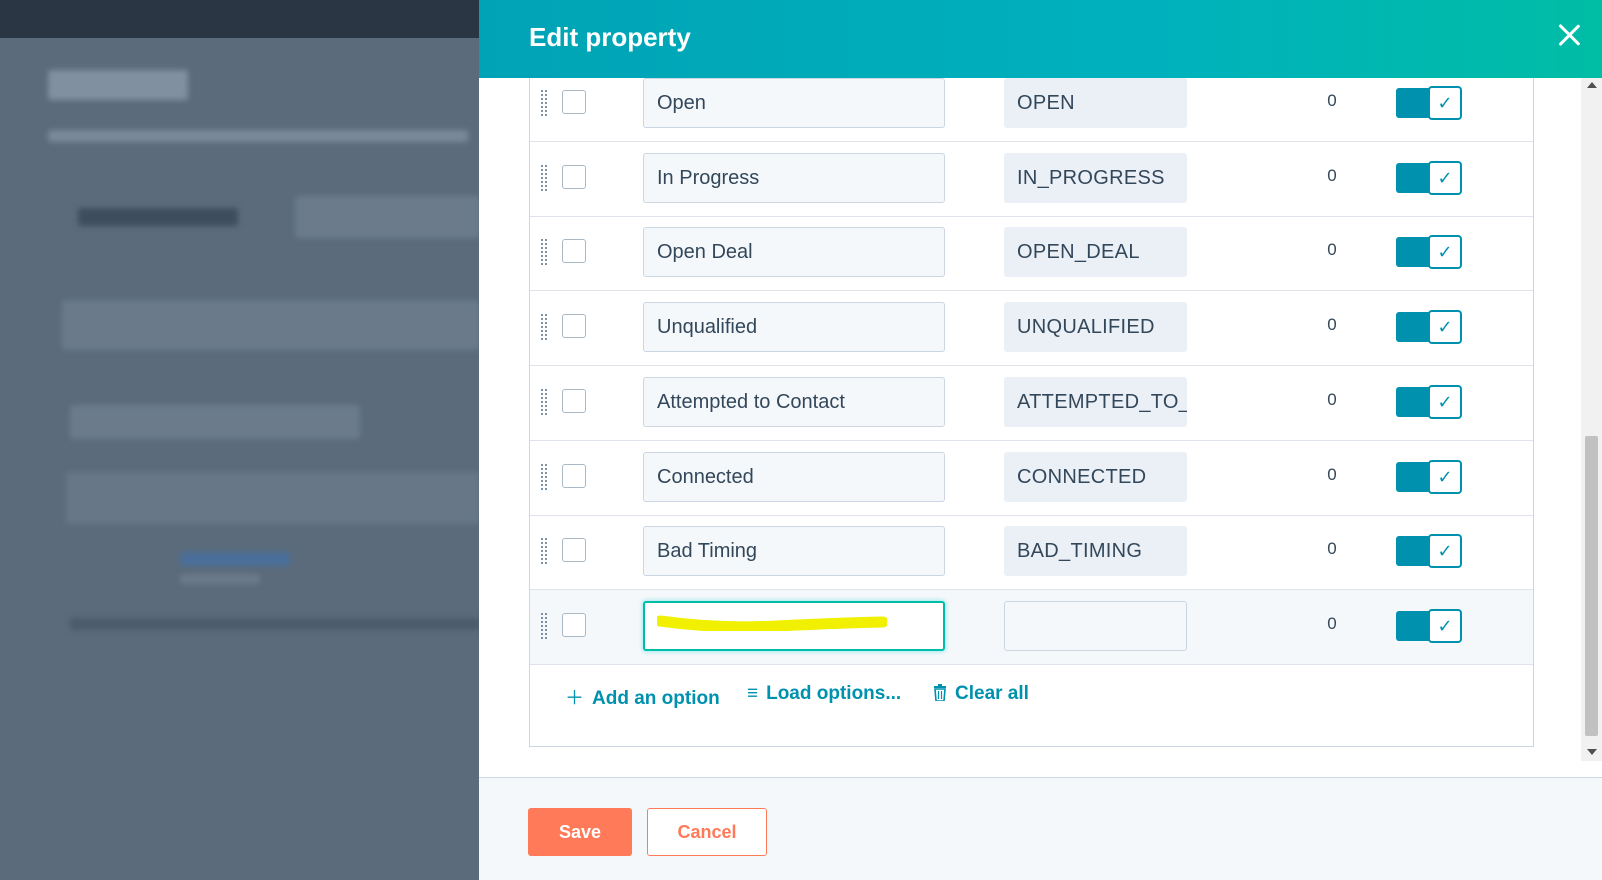  What do you see at coordinates (1095, 401) in the screenshot?
I see `option-value-input: ATTEMPTED_TO_` at bounding box center [1095, 401].